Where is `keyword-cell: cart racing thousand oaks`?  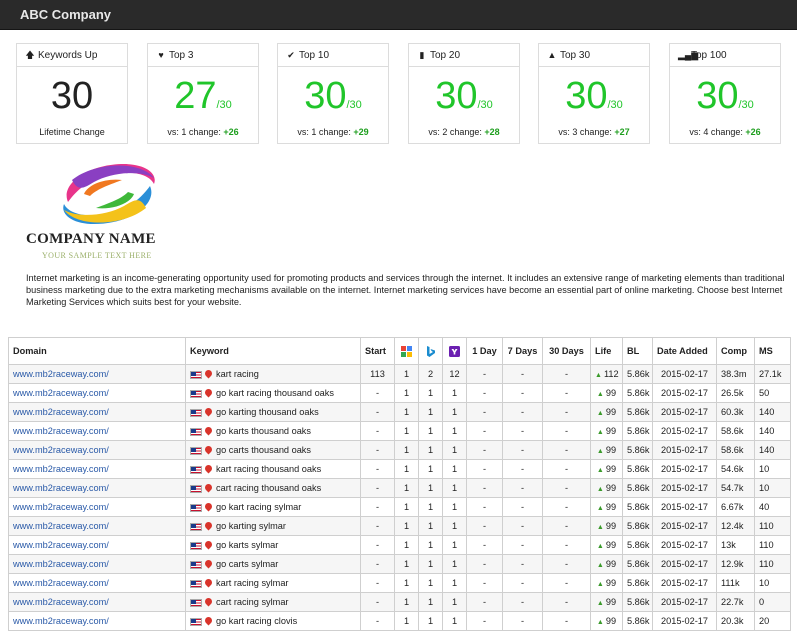 keyword-cell: cart racing thousand oaks is located at coordinates (273, 488).